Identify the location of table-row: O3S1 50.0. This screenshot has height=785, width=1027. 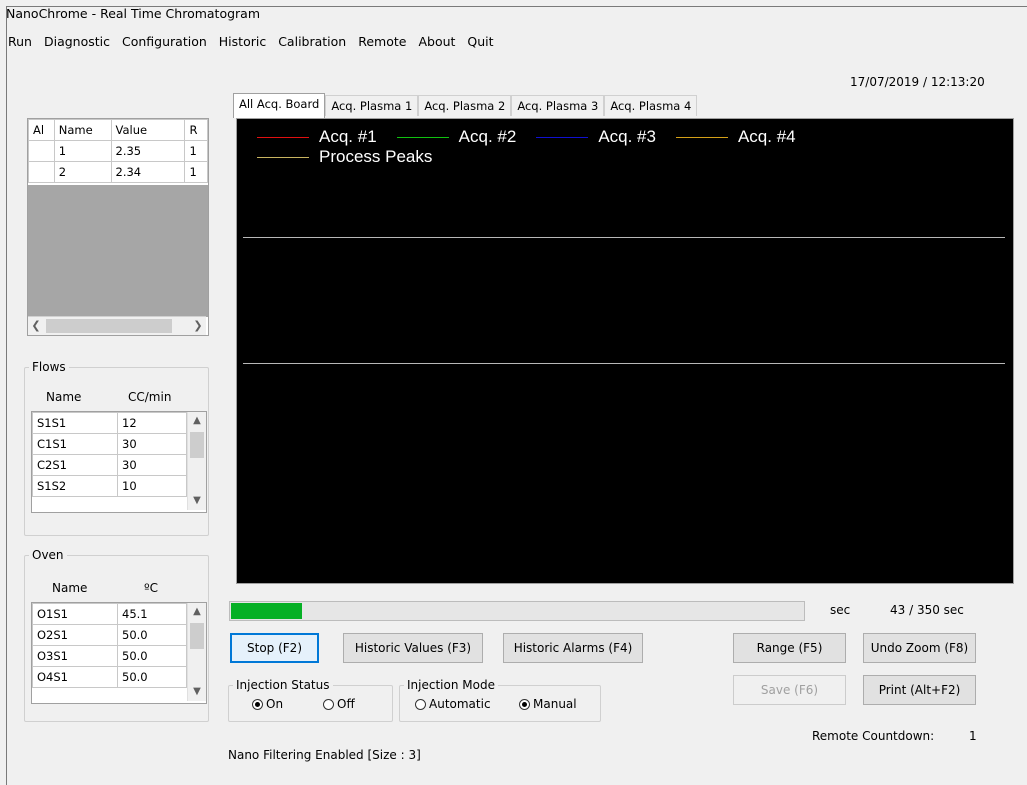
(109, 656).